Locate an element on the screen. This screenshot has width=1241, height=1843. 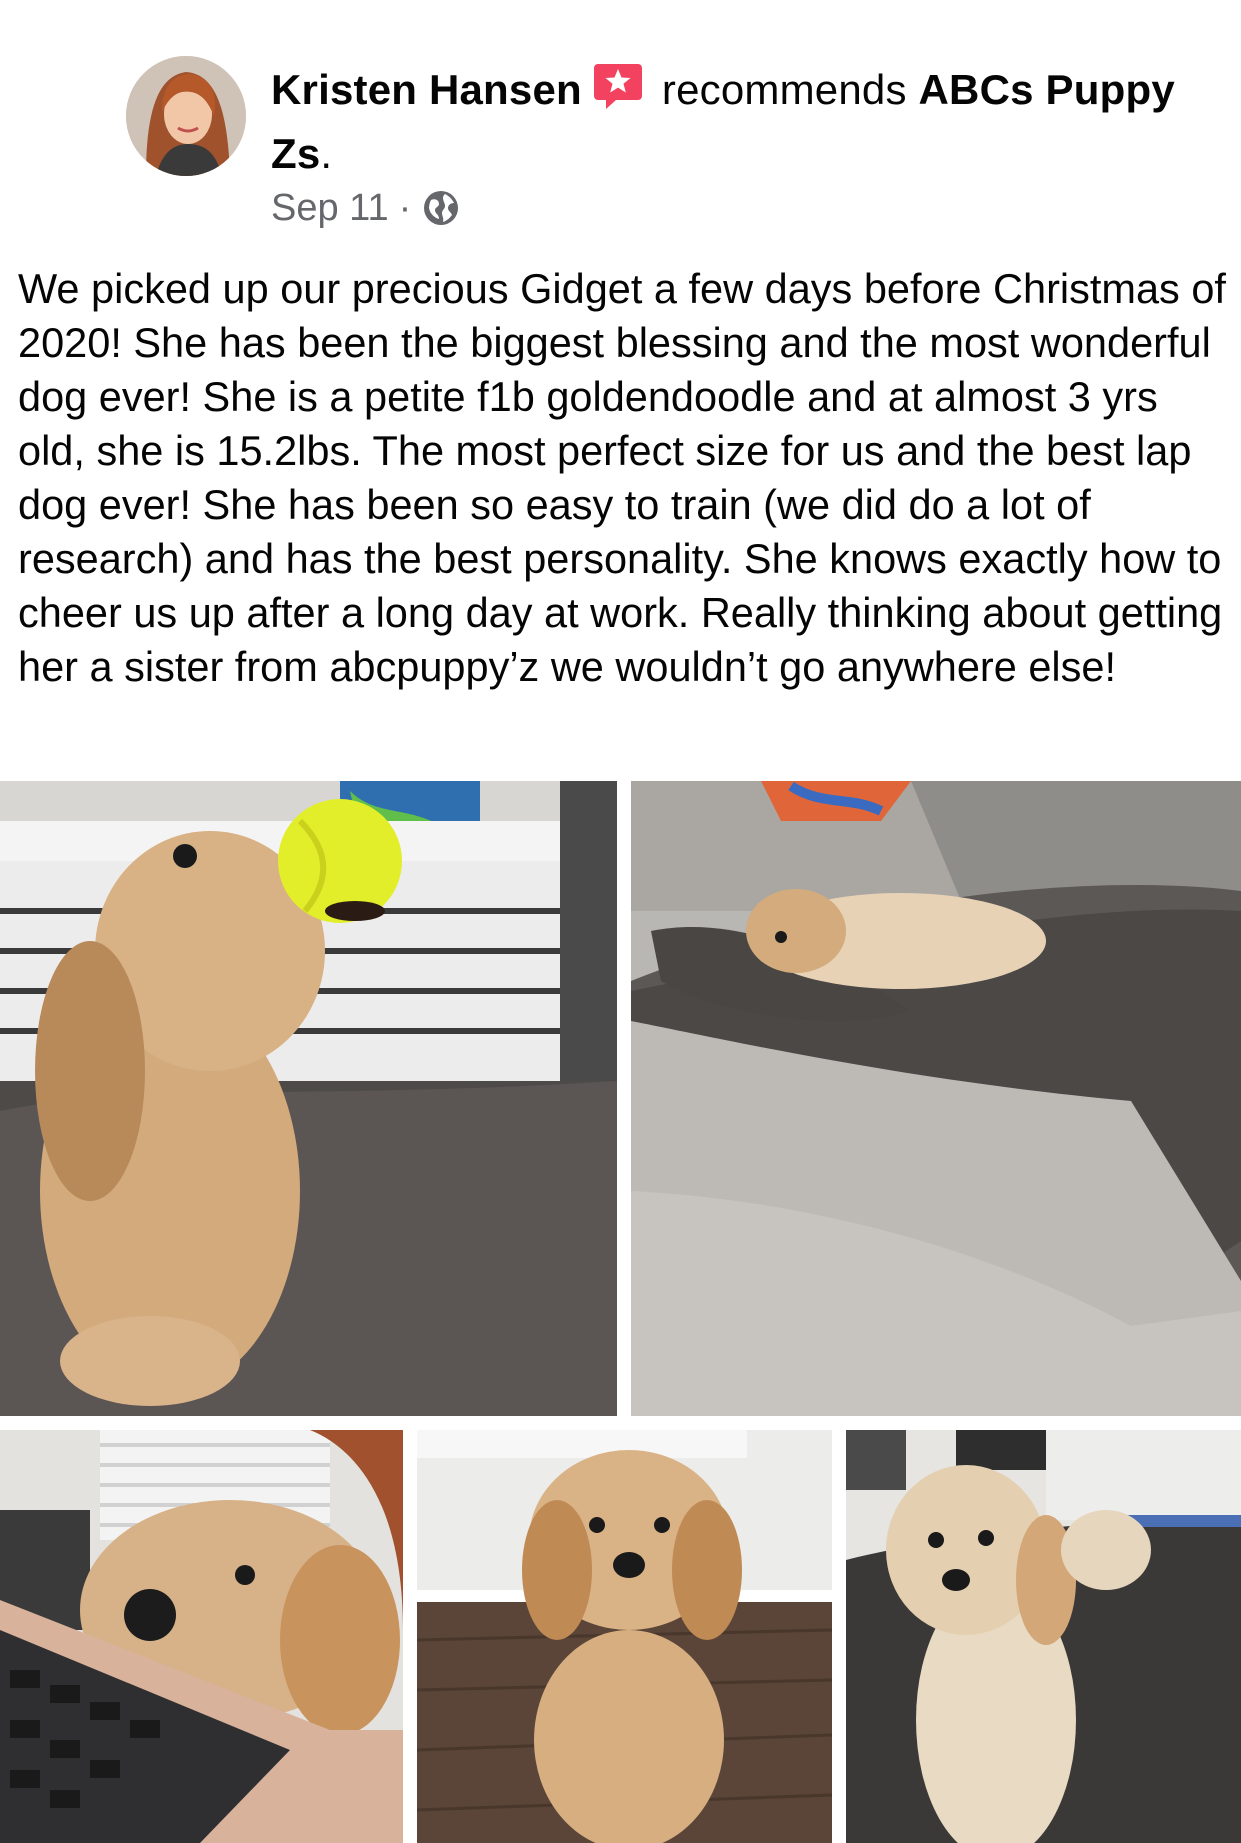
globe-icon is located at coordinates (441, 208).